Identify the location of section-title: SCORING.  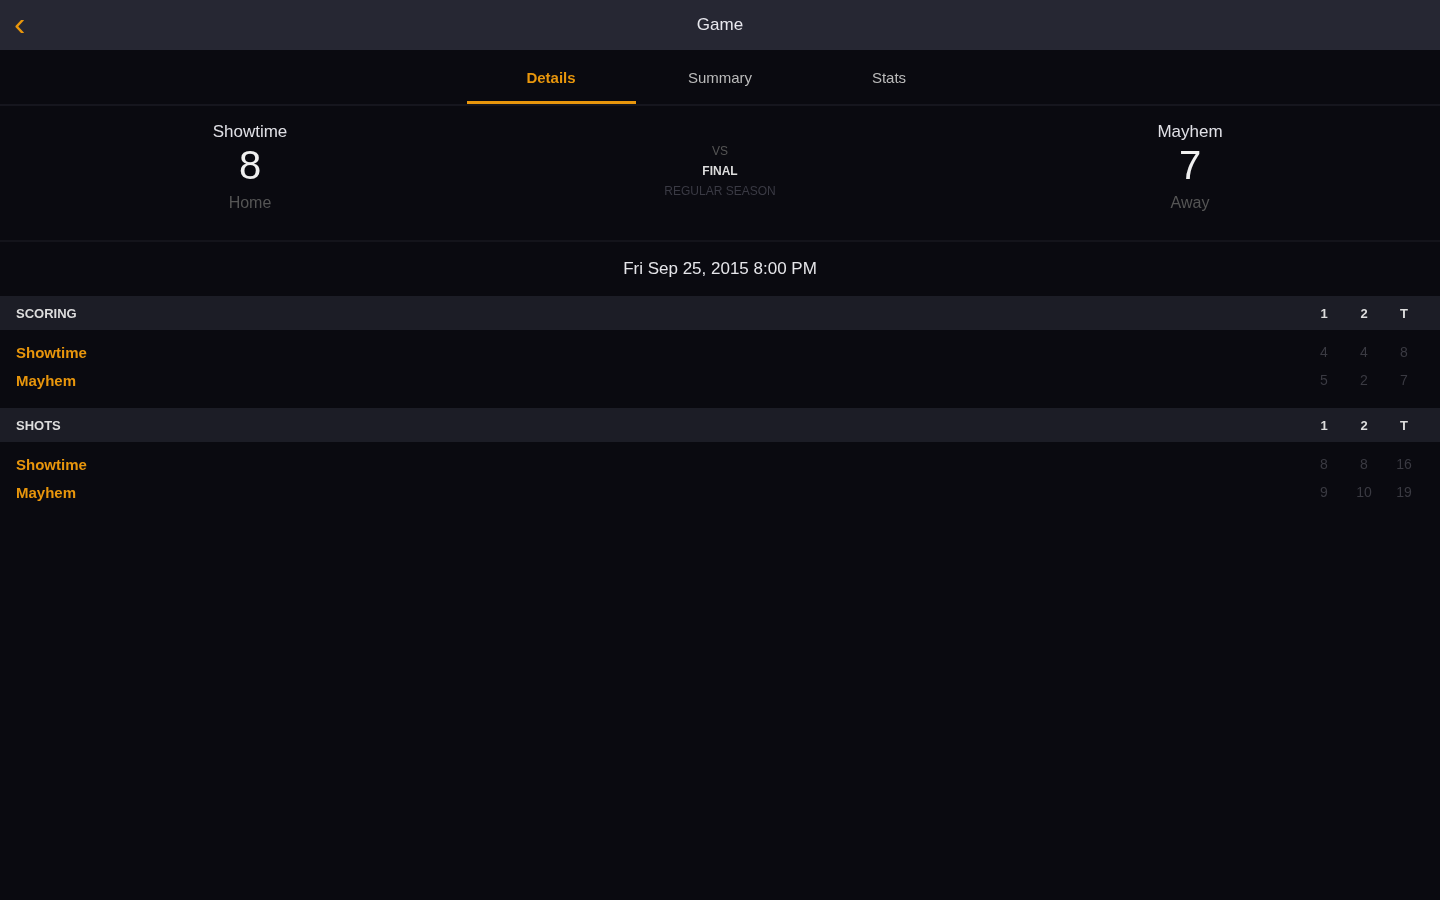
(46, 313).